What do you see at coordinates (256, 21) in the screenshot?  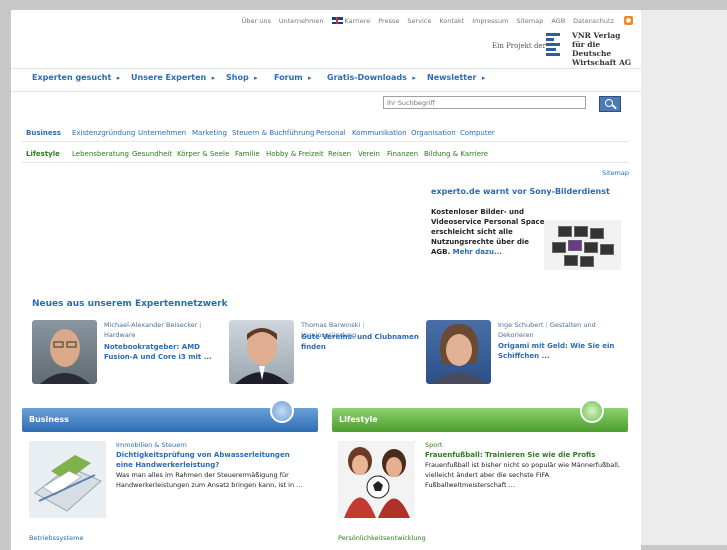 I see `topnav-ueber-uns: Über uns` at bounding box center [256, 21].